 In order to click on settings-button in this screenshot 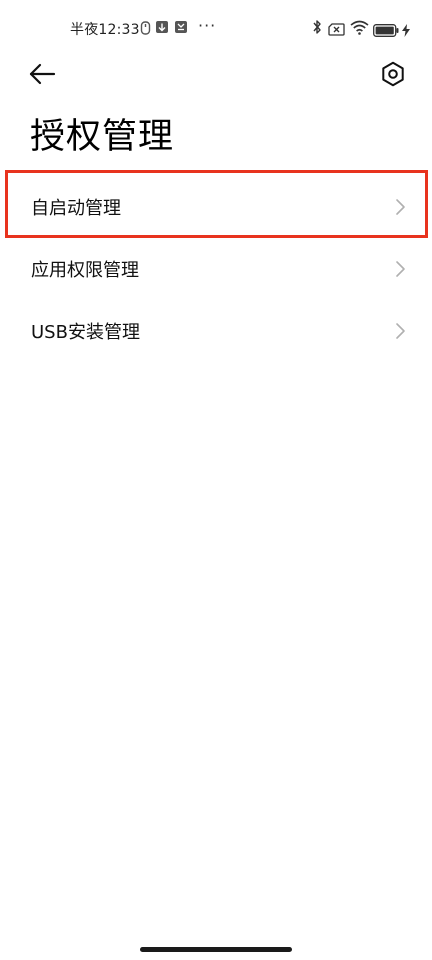, I will do `click(393, 74)`.